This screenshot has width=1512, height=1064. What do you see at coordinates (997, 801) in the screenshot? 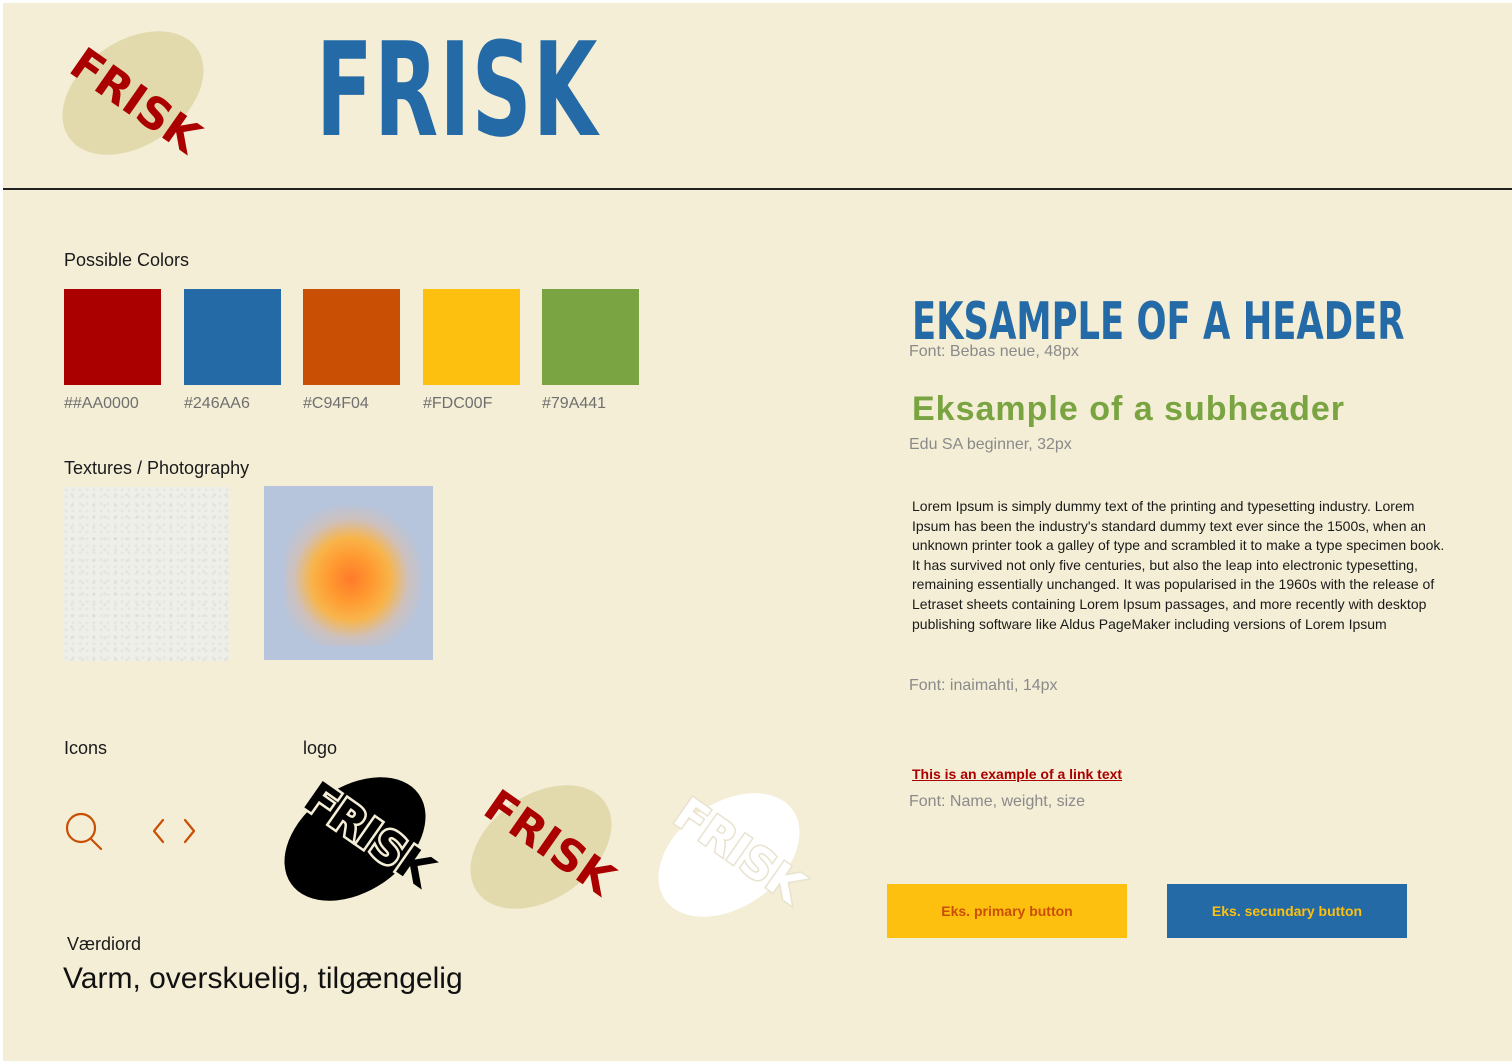
I see `link-font-meta: Font: Name, weight, size` at bounding box center [997, 801].